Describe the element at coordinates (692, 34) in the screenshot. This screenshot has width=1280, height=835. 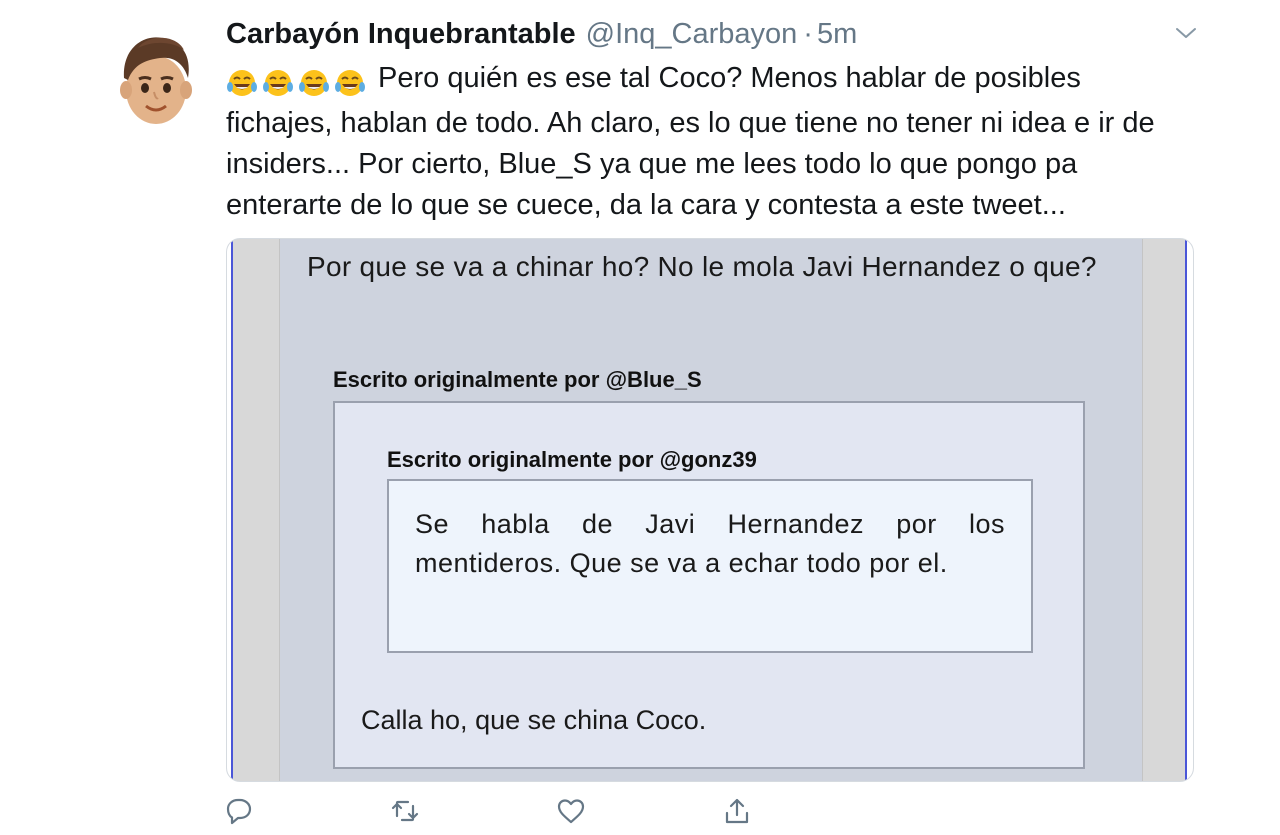
I see `user-handle: @Inq_Carbayon` at that location.